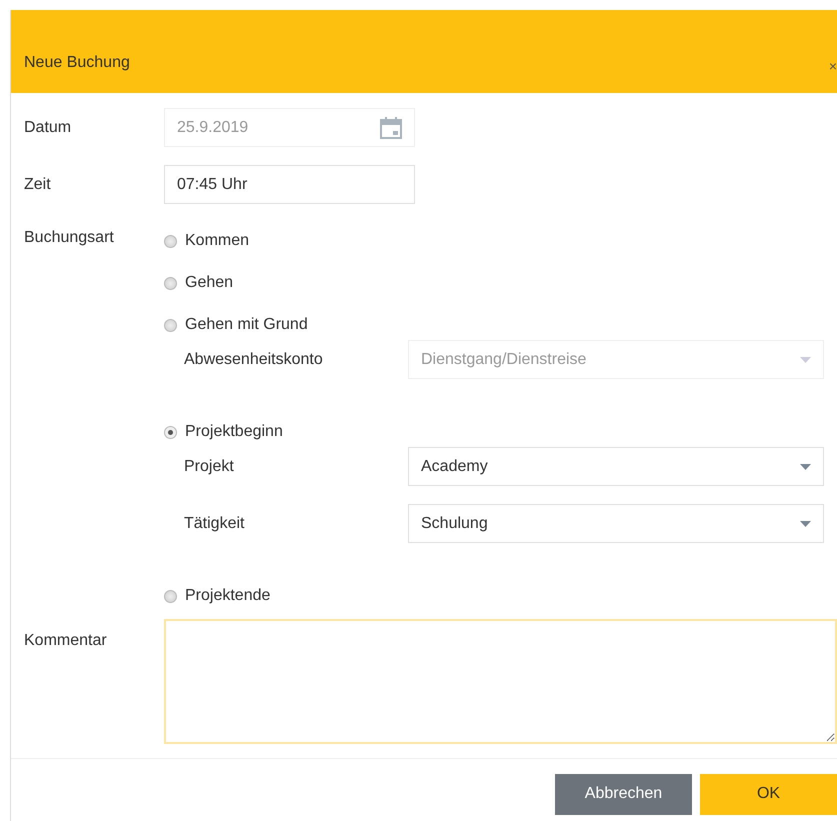 The image size is (837, 821). What do you see at coordinates (234, 432) in the screenshot?
I see `option-label: Projektbeginn` at bounding box center [234, 432].